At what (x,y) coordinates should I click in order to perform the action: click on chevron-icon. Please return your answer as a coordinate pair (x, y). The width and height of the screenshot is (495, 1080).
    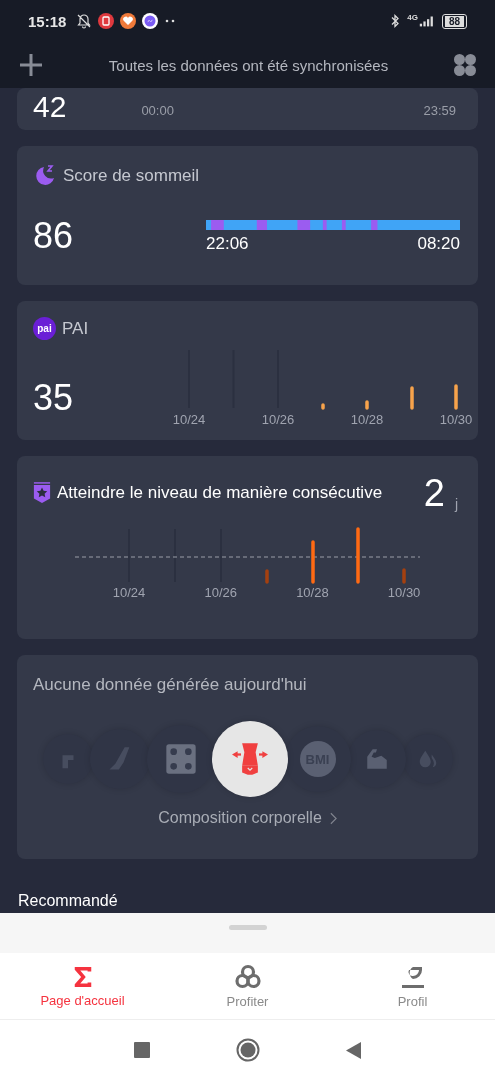
    Looking at the image, I should click on (333, 818).